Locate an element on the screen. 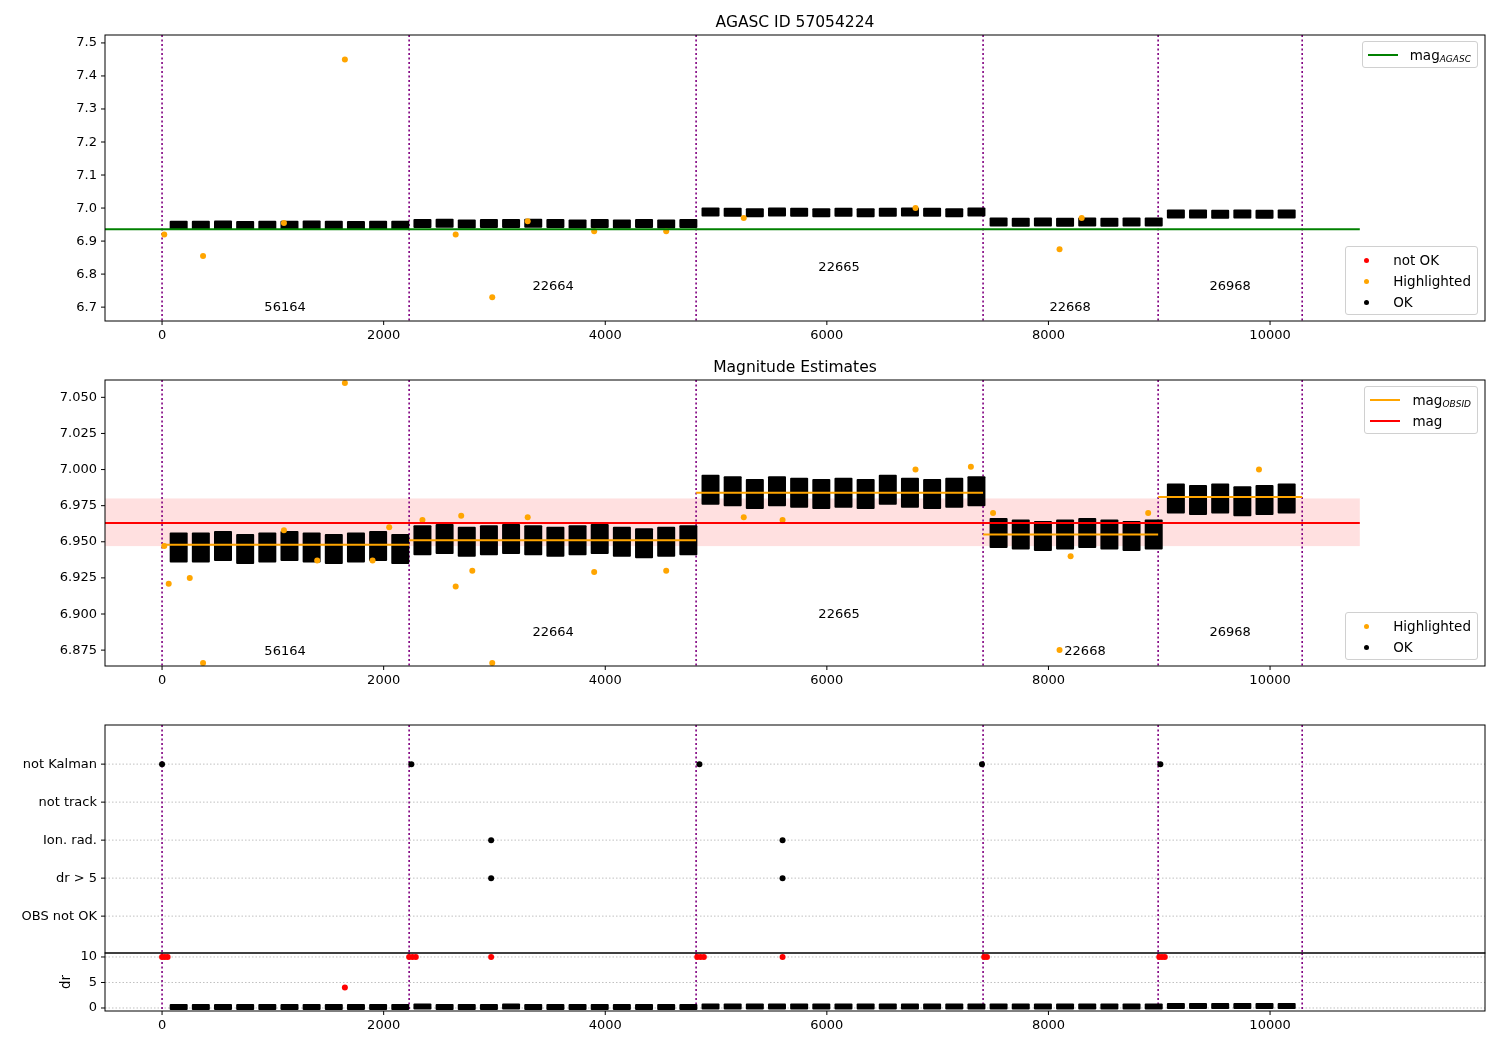 The height and width of the screenshot is (1050, 1500). tick-label: 6.925 is located at coordinates (78, 577).